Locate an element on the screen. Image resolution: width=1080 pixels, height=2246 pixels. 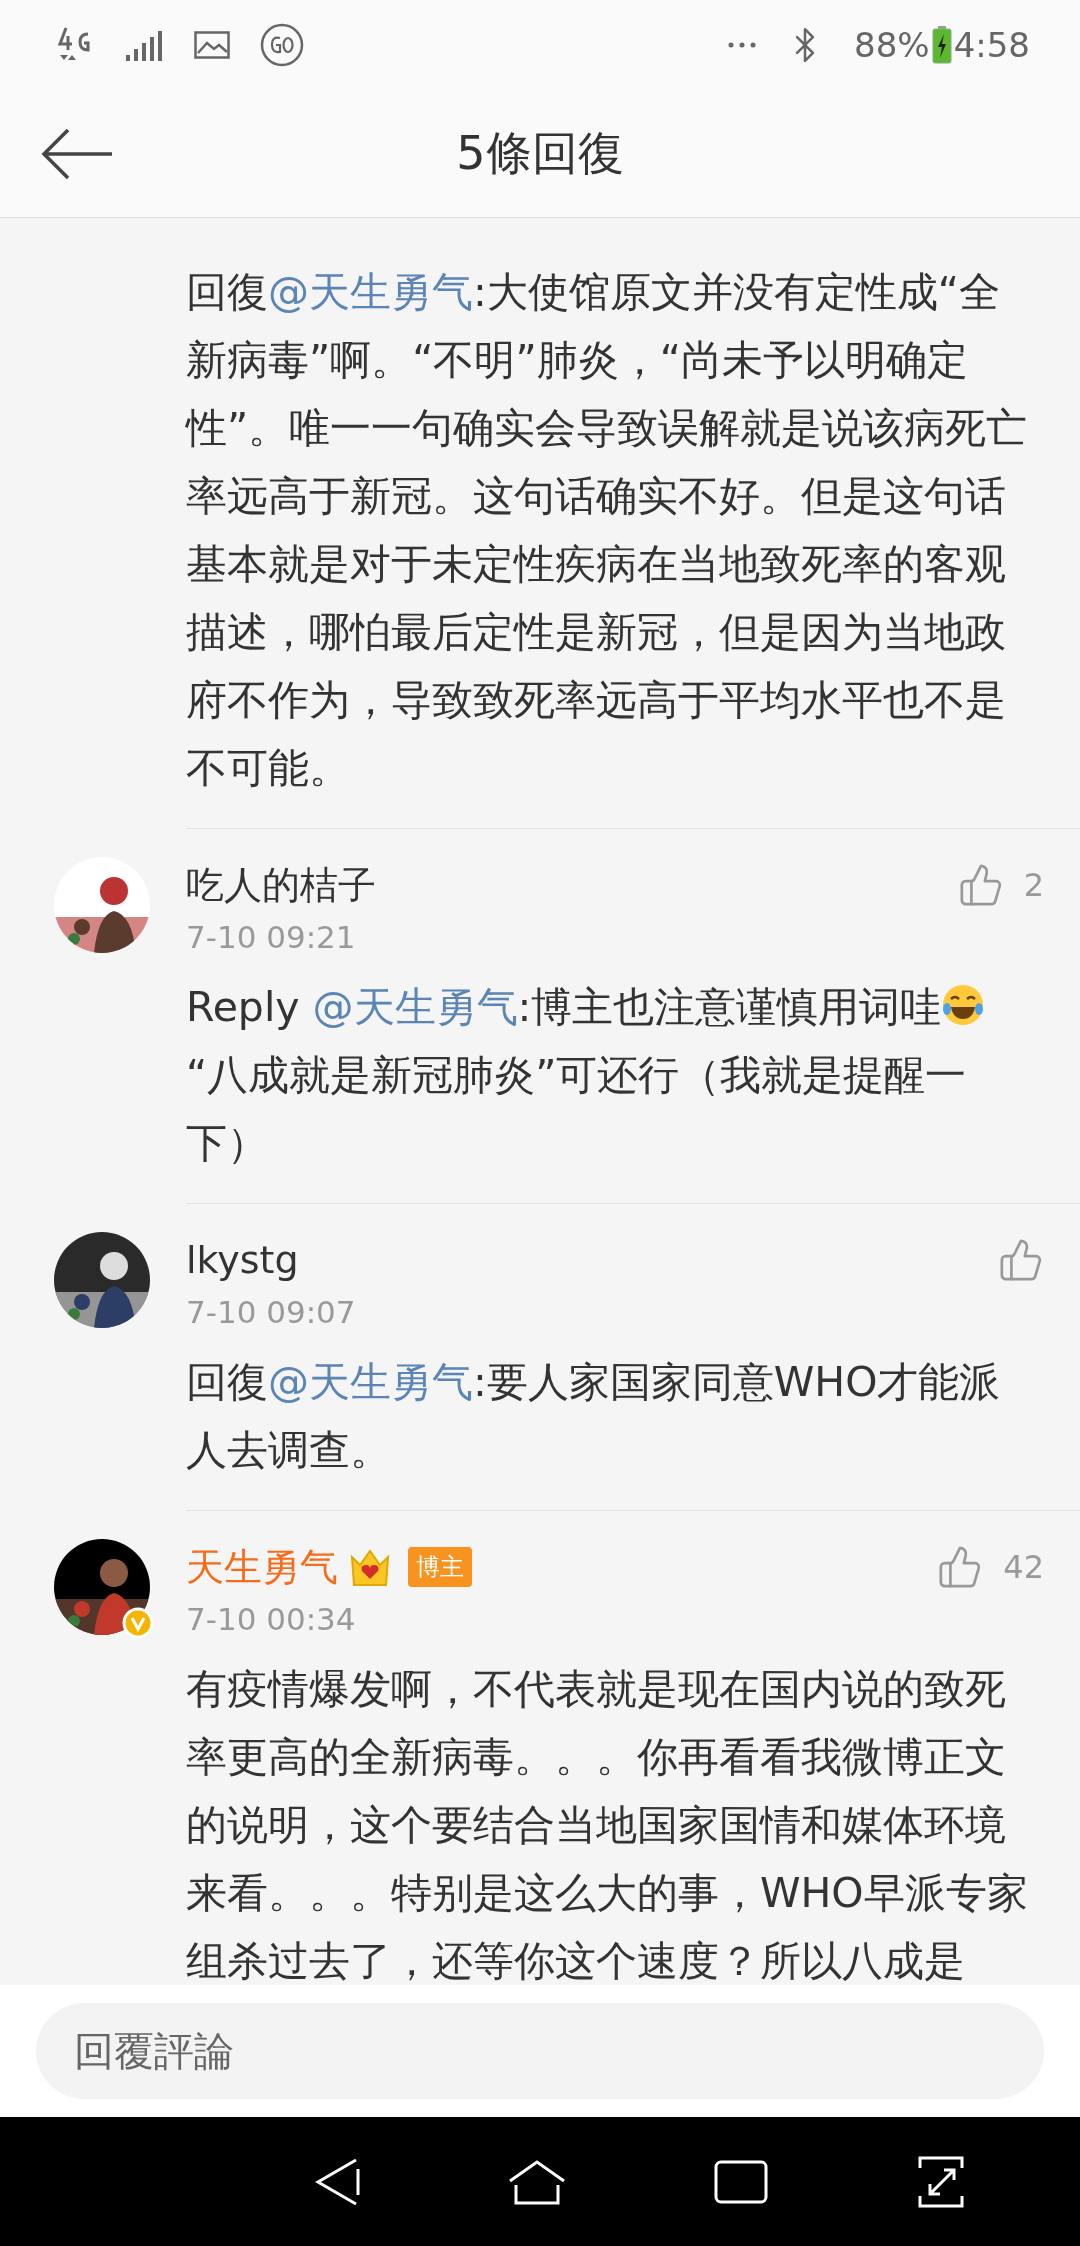
back-nav-icon is located at coordinates (337, 2181).